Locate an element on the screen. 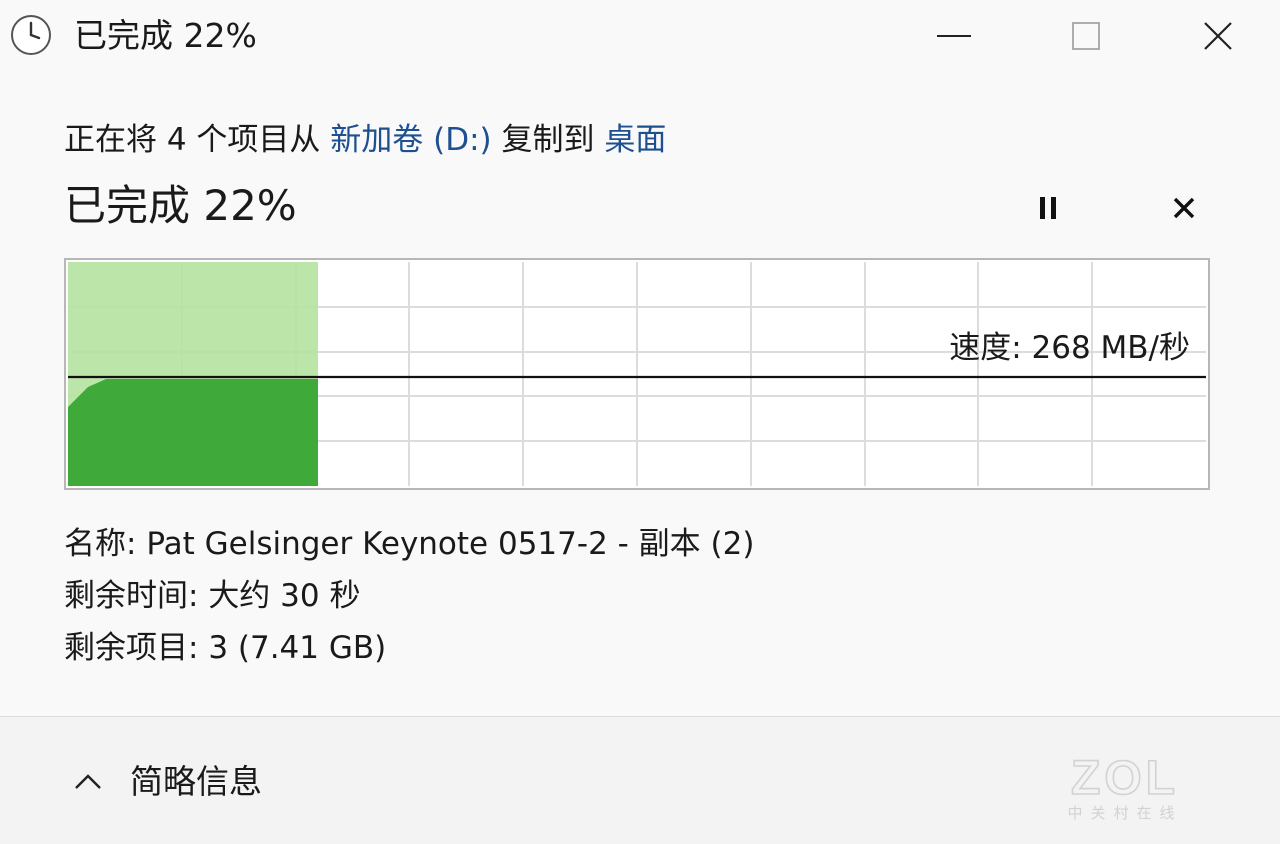  maximize-button is located at coordinates (1086, 36).